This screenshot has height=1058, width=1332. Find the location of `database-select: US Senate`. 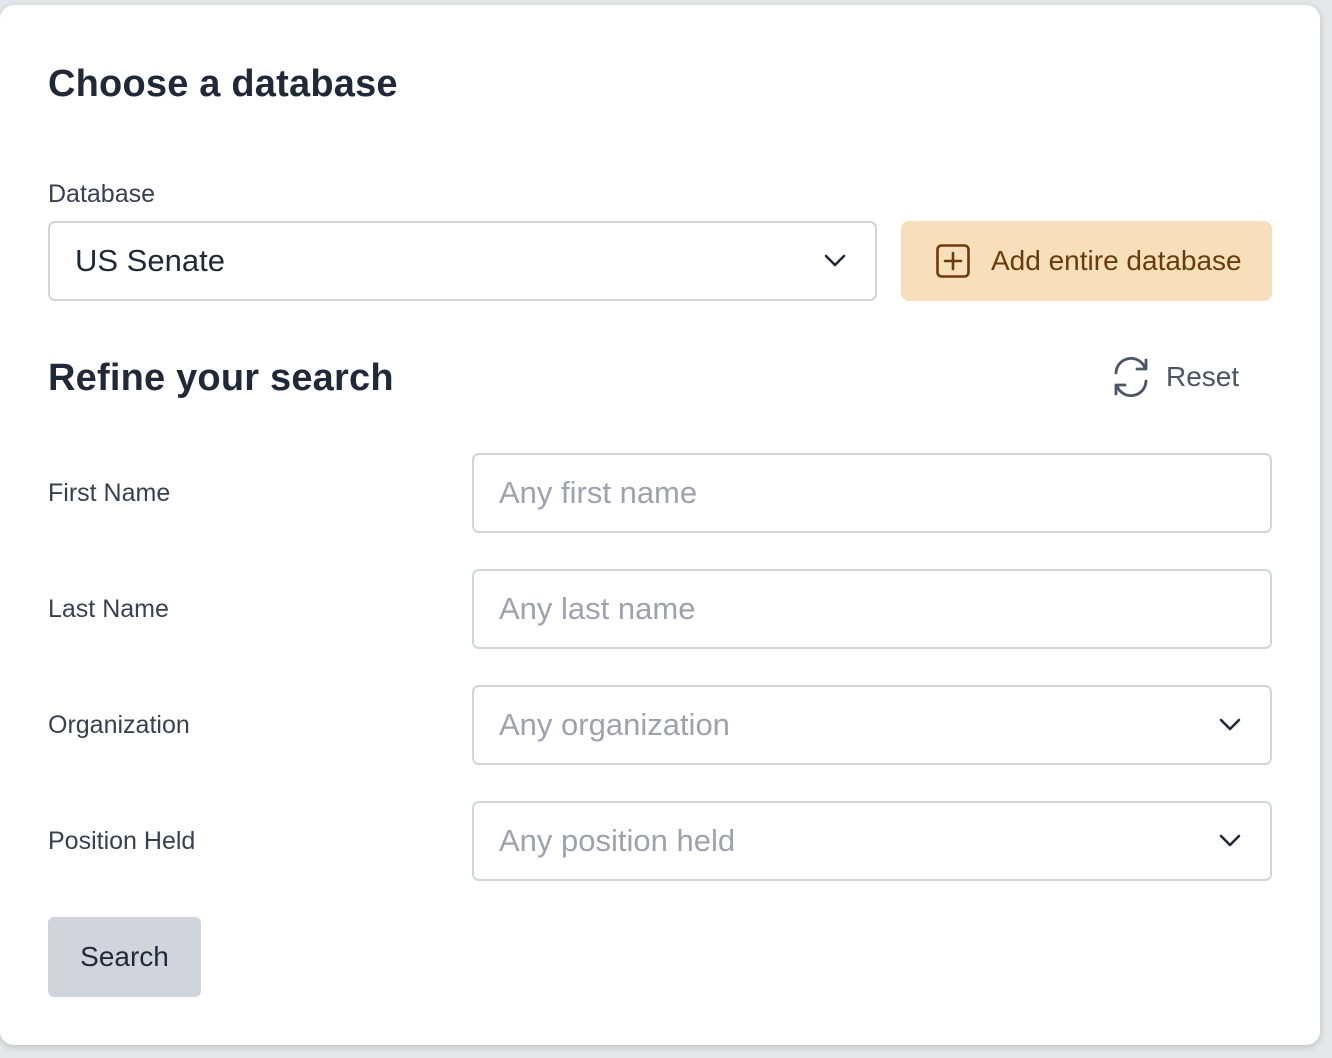

database-select: US Senate is located at coordinates (462, 261).